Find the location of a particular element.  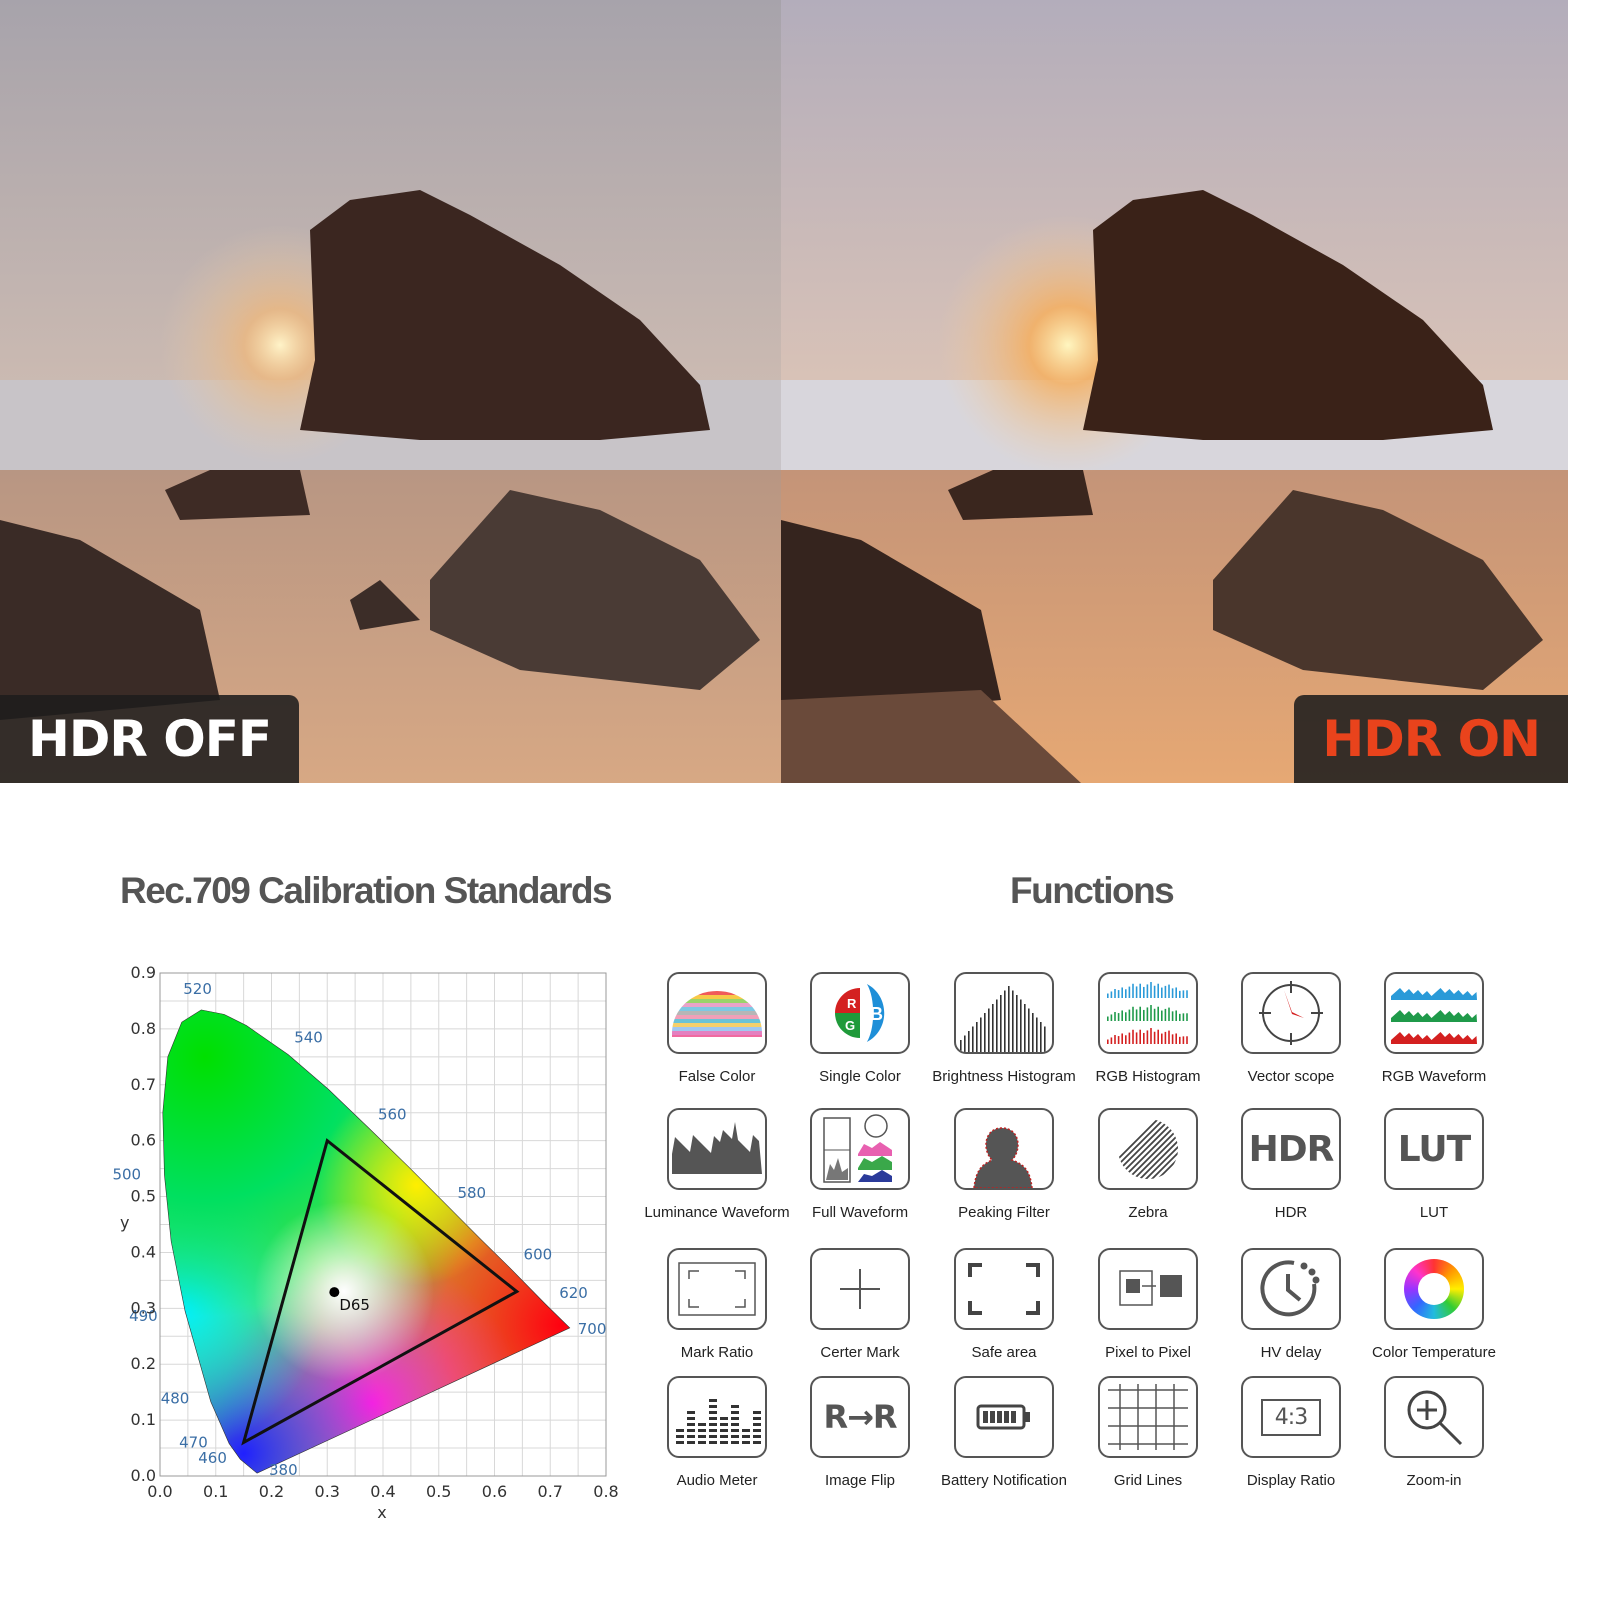

x-tick-label: 0.1 is located at coordinates (215, 1491).